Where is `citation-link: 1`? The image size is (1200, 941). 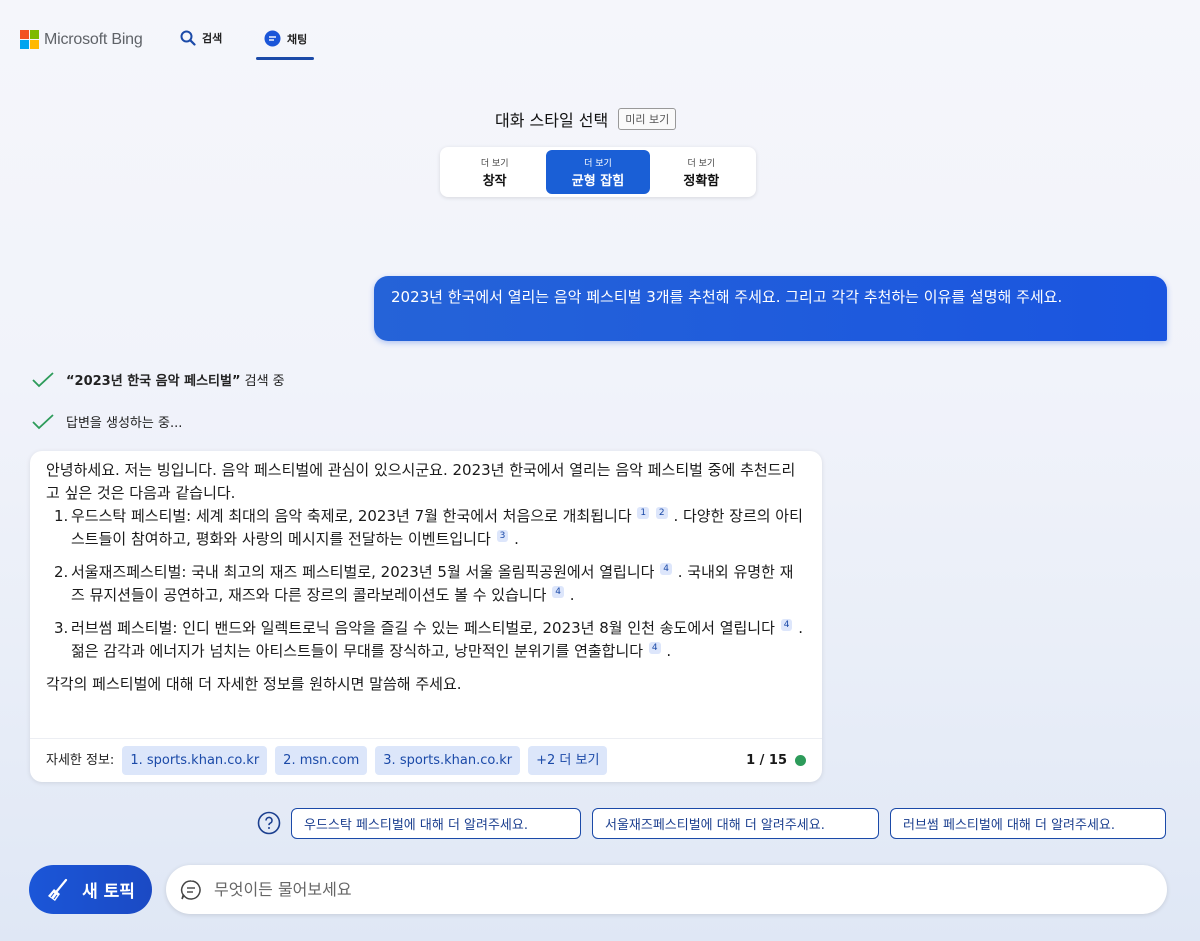
citation-link: 1 is located at coordinates (643, 513).